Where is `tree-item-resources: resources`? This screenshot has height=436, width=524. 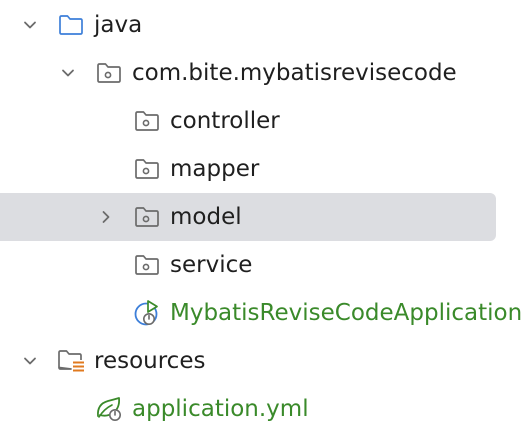 tree-item-resources: resources is located at coordinates (262, 361).